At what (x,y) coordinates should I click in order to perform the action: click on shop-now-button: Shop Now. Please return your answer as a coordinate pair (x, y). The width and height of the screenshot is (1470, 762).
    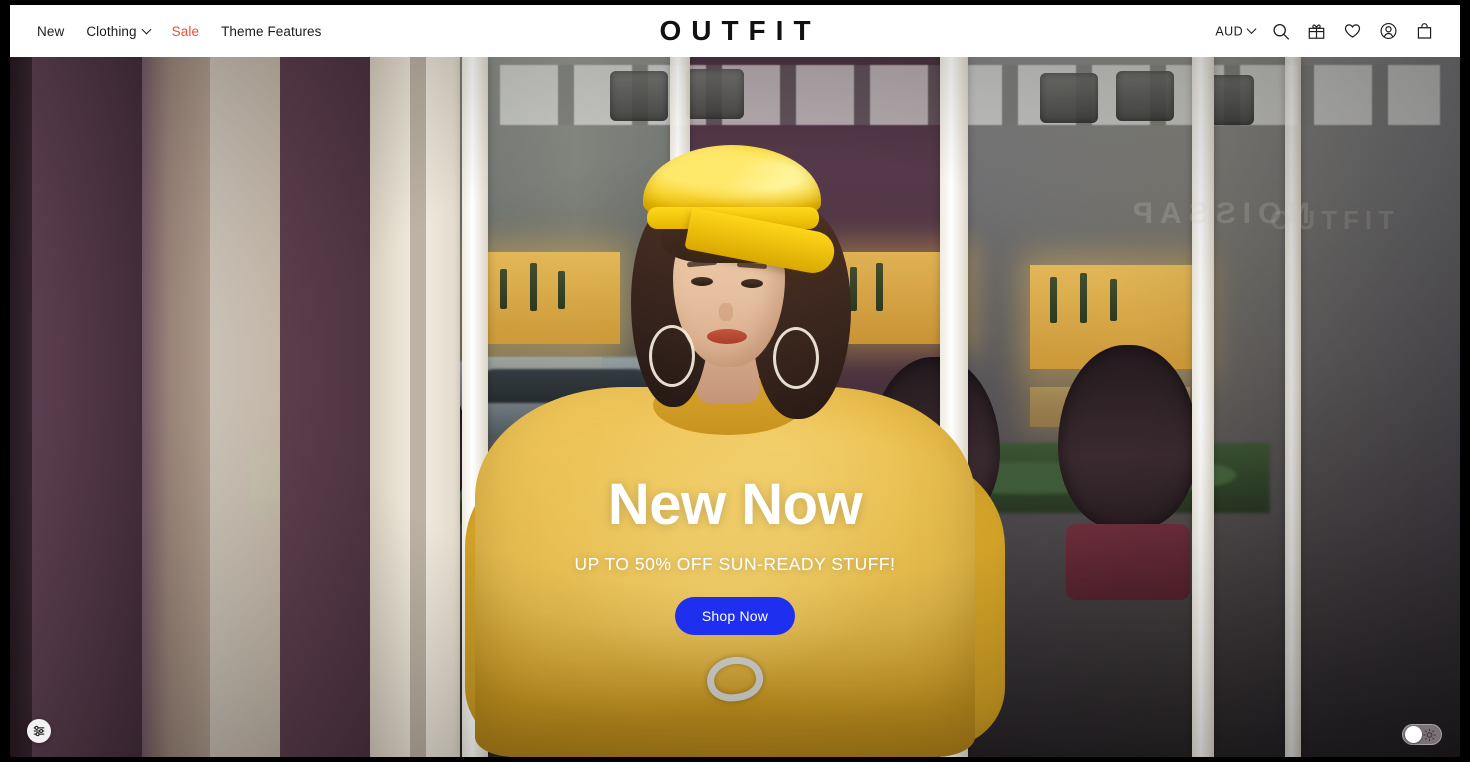
    Looking at the image, I should click on (735, 615).